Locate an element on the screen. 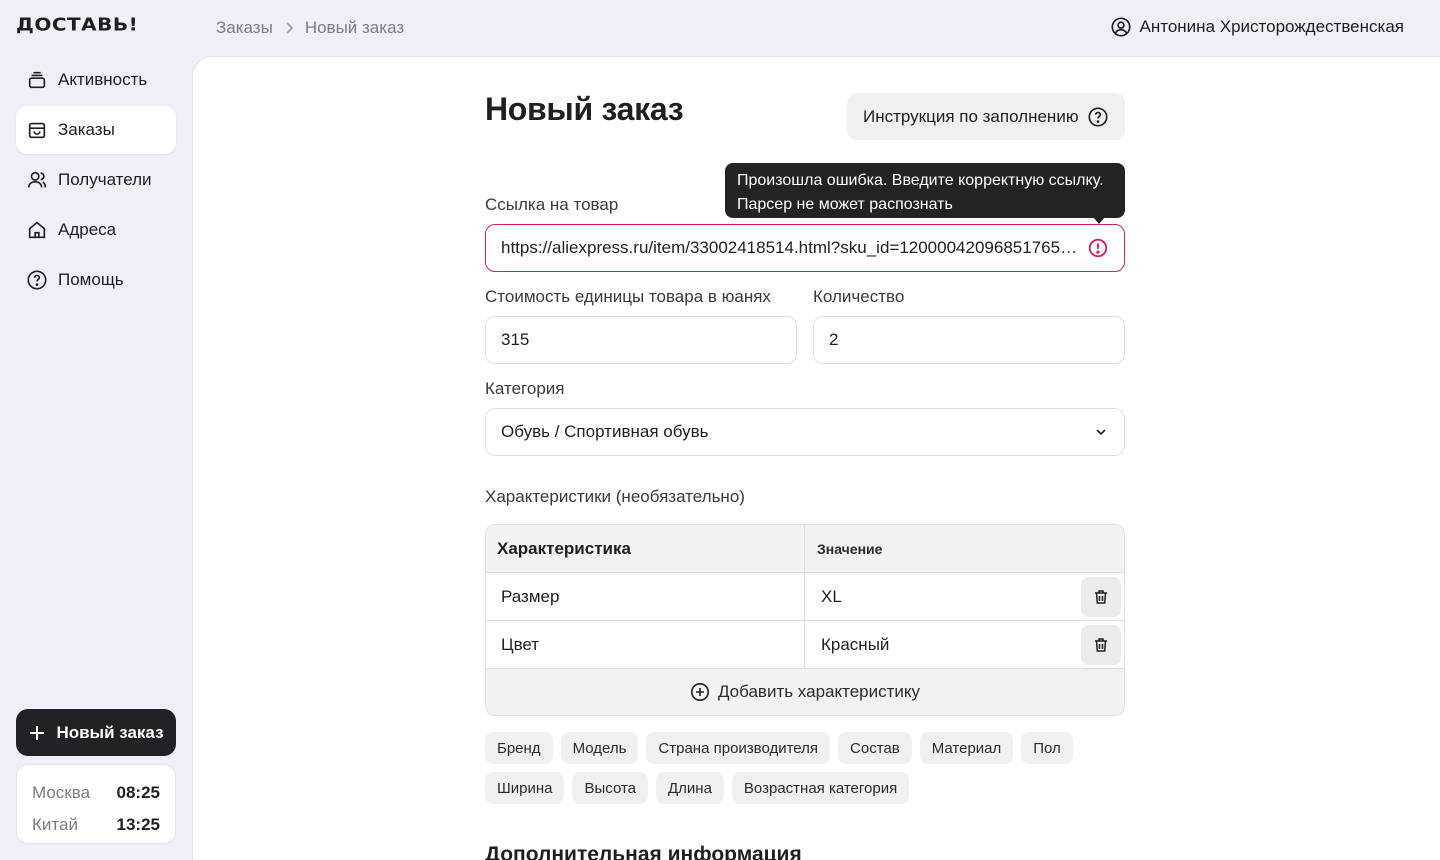 This screenshot has width=1440, height=860. sidebar-item-label: Заказы is located at coordinates (86, 129).